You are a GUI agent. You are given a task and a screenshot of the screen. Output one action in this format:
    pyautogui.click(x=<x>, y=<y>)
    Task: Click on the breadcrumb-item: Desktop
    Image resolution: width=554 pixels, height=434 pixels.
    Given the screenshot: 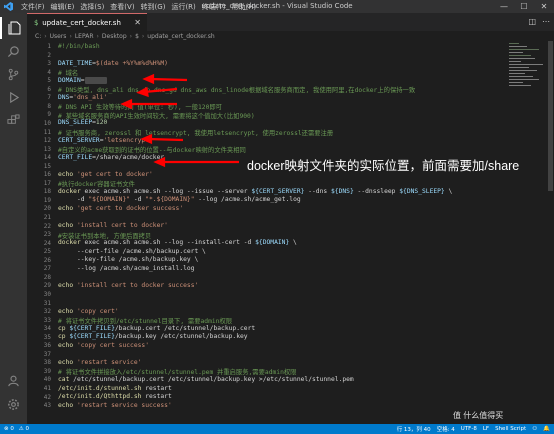 What is the action you would take?
    pyautogui.click(x=114, y=36)
    